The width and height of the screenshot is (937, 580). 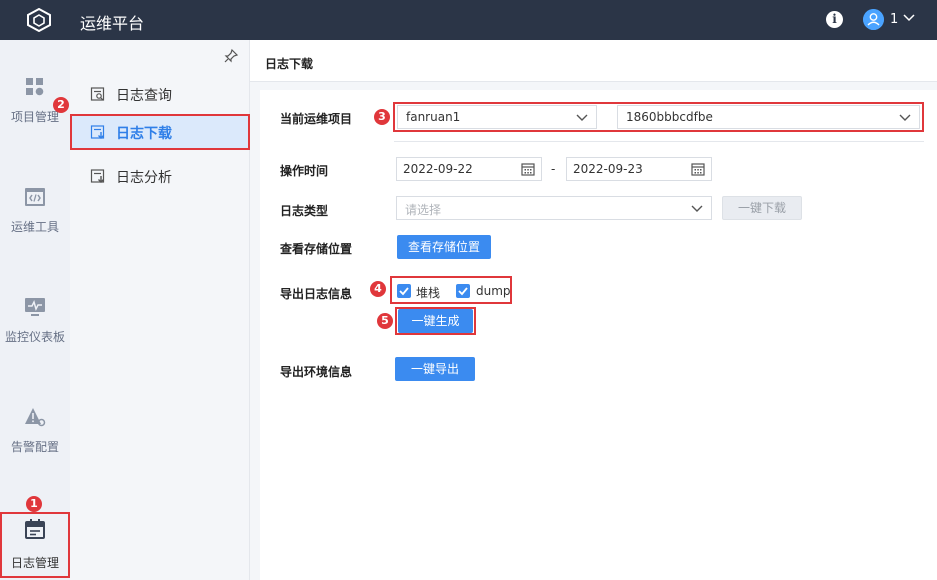 What do you see at coordinates (304, 211) in the screenshot?
I see `log-type-label: 日志类型` at bounding box center [304, 211].